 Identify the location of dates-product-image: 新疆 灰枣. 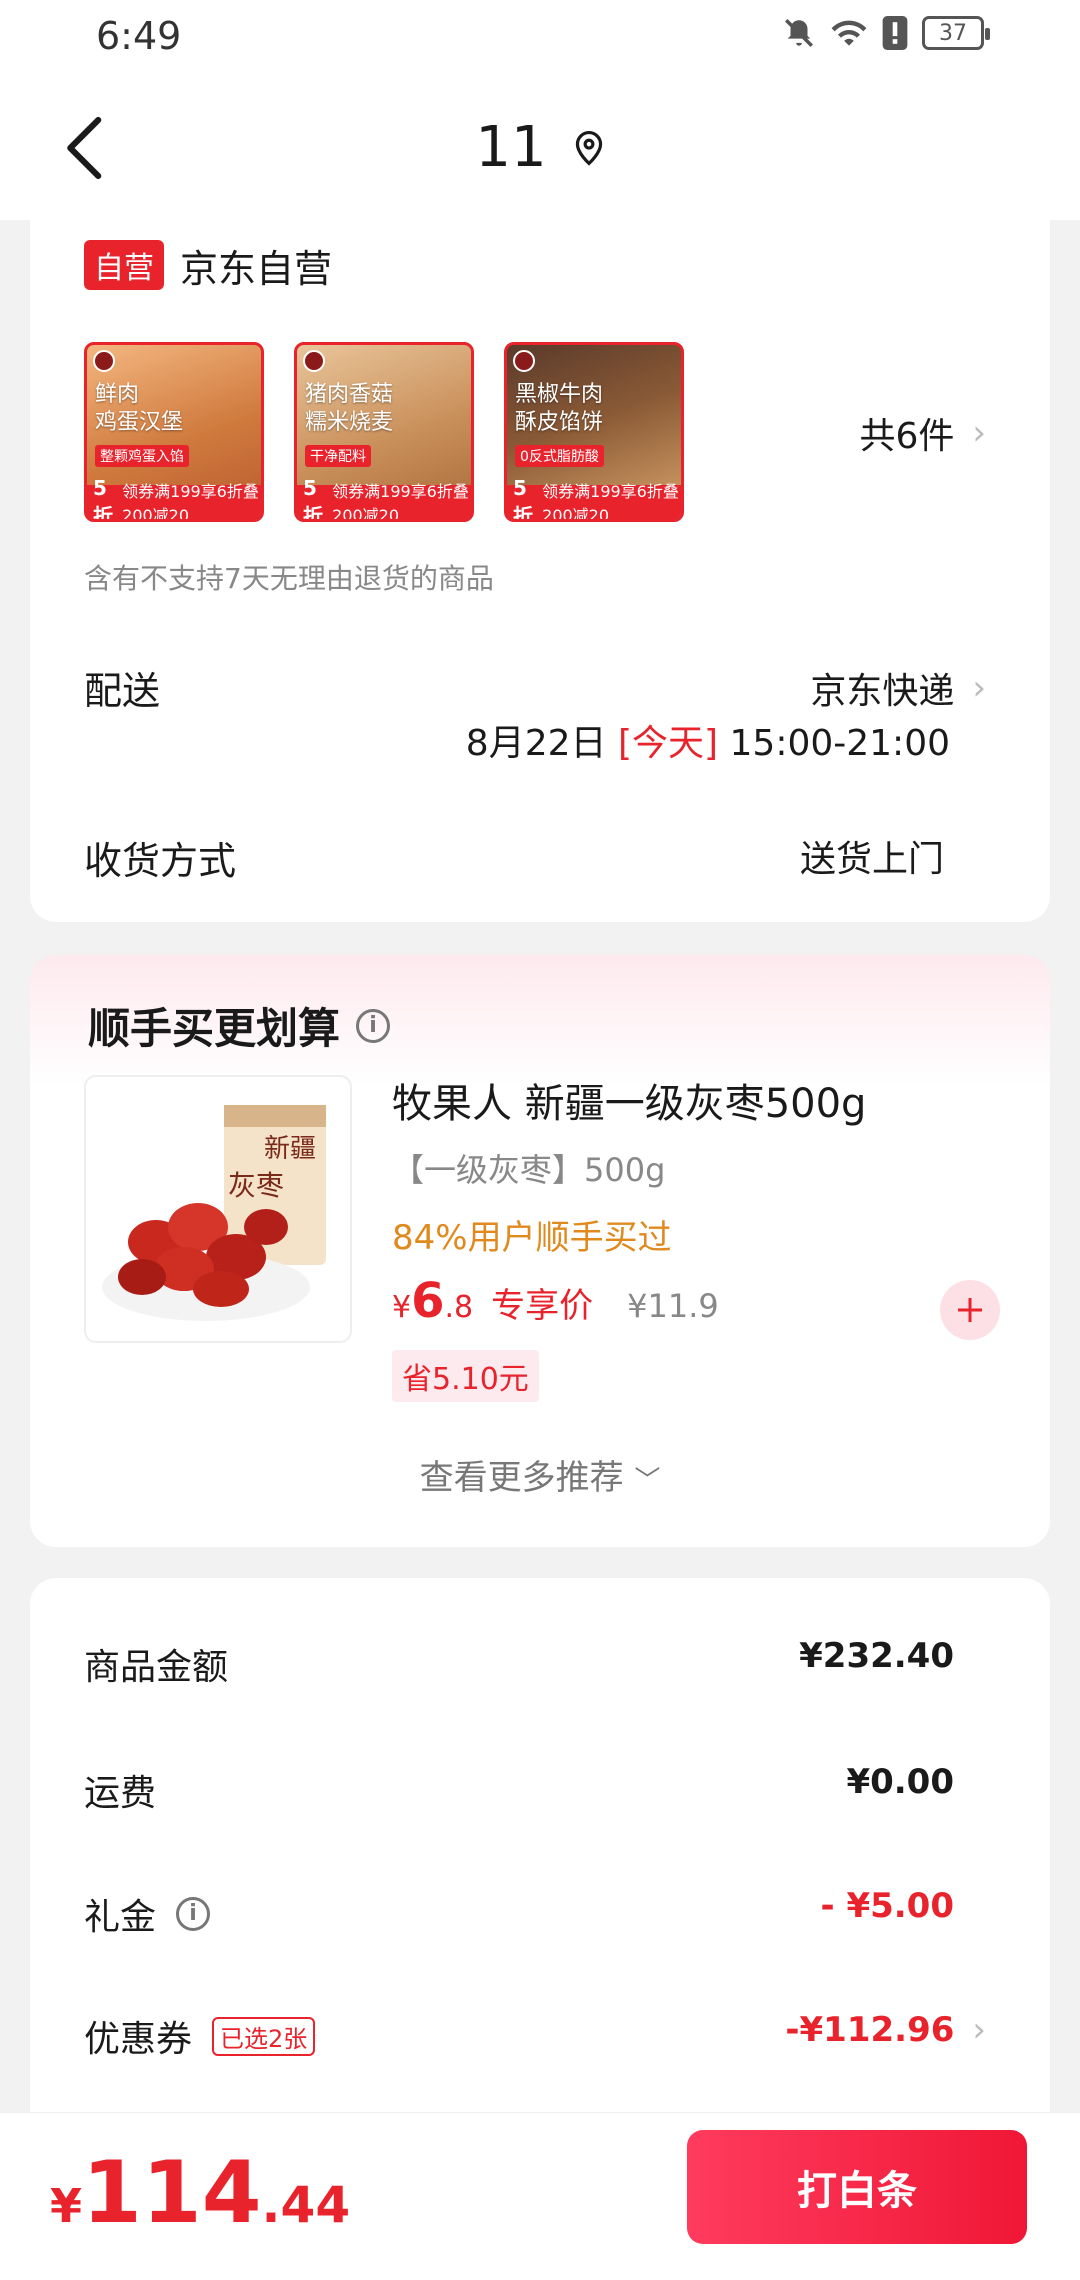
(214, 1213).